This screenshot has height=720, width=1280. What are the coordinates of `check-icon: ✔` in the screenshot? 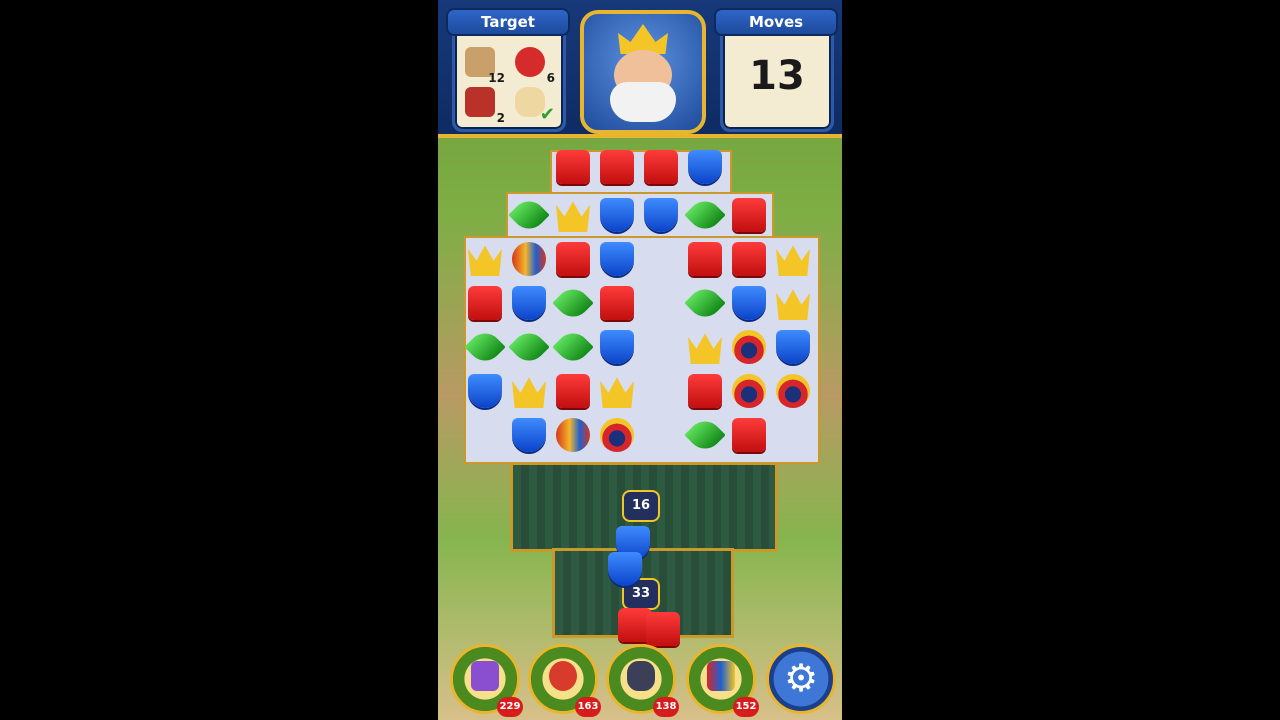 It's located at (547, 114).